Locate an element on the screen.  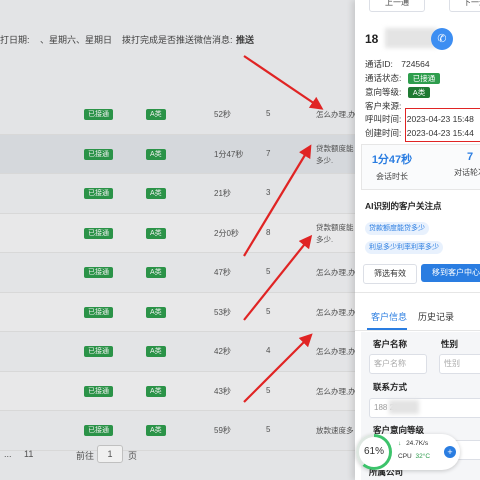
row-duration: 2分0秒 is located at coordinates (226, 233).